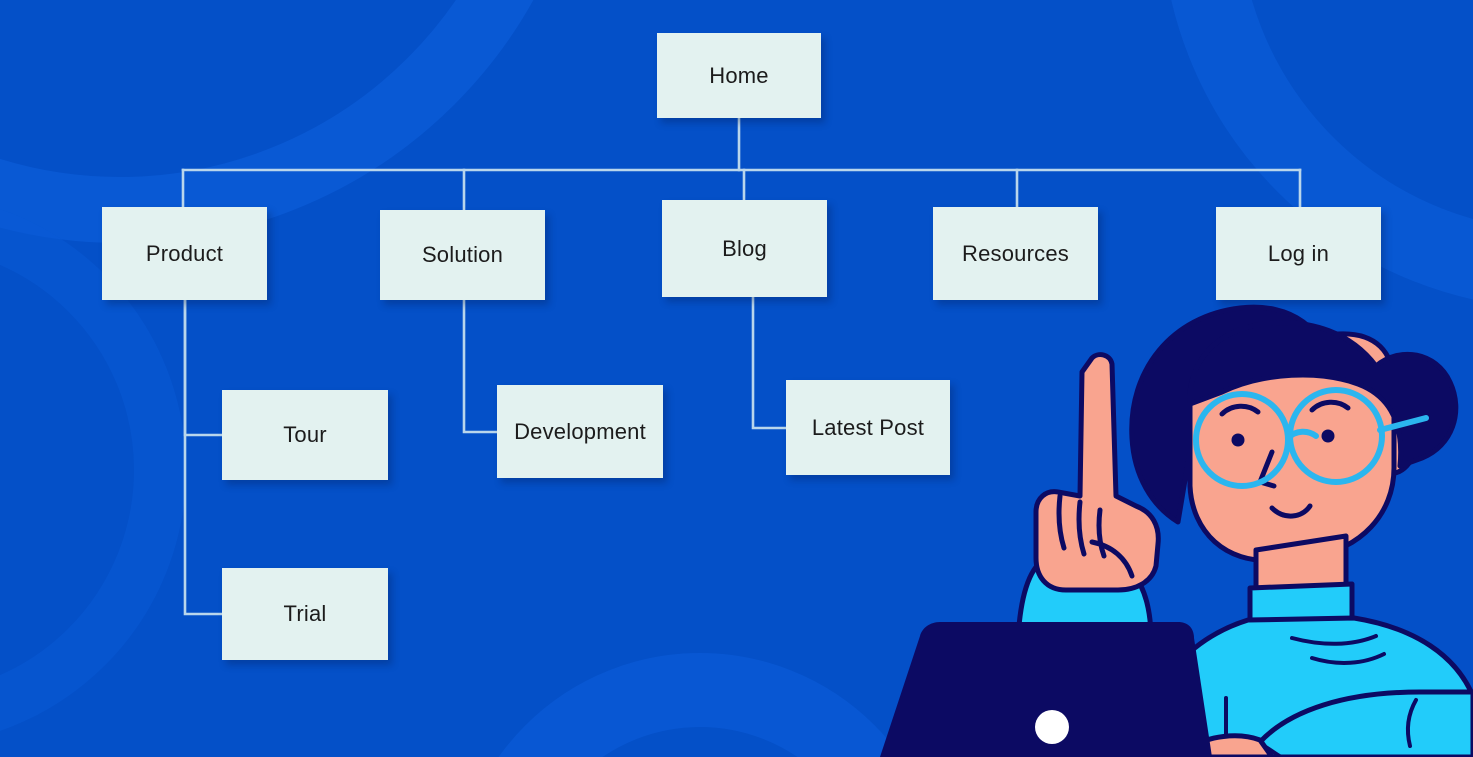 This screenshot has width=1473, height=757. Describe the element at coordinates (1302, 434) in the screenshot. I see `glasses-bridge` at that location.